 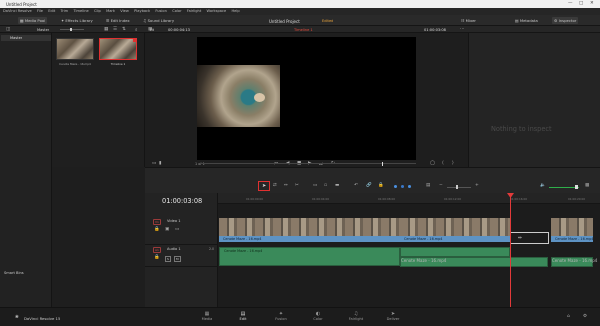 What do you see at coordinates (315, 185) in the screenshot?
I see `insert-clip-icon: ▭` at bounding box center [315, 185].